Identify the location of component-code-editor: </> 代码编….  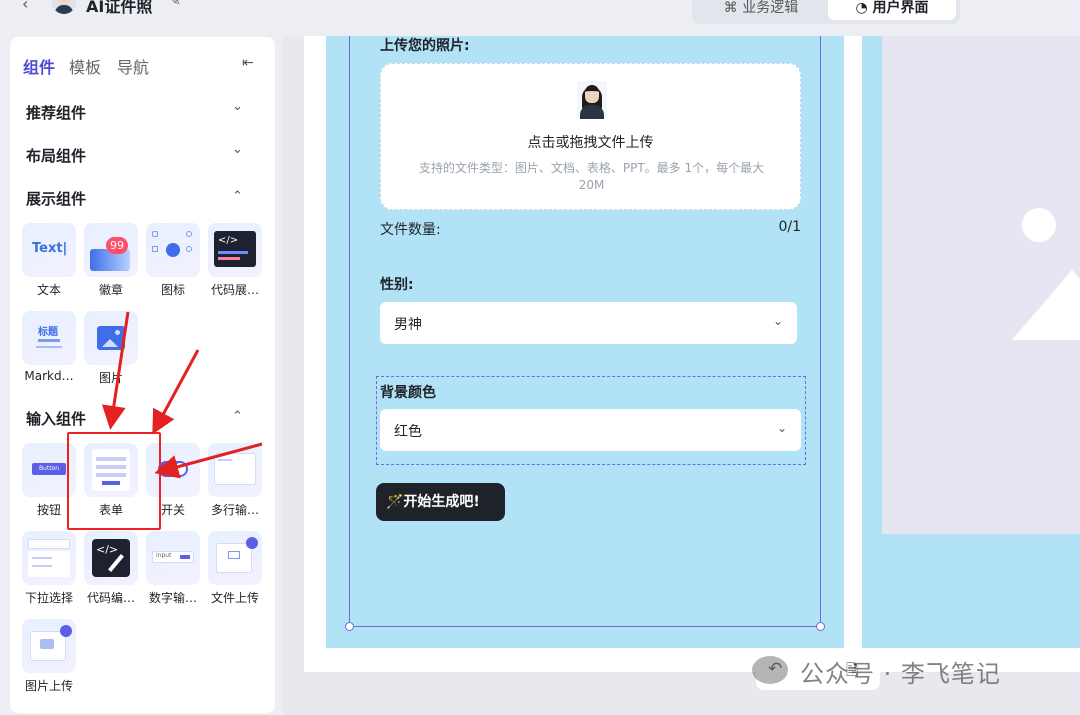
(111, 568).